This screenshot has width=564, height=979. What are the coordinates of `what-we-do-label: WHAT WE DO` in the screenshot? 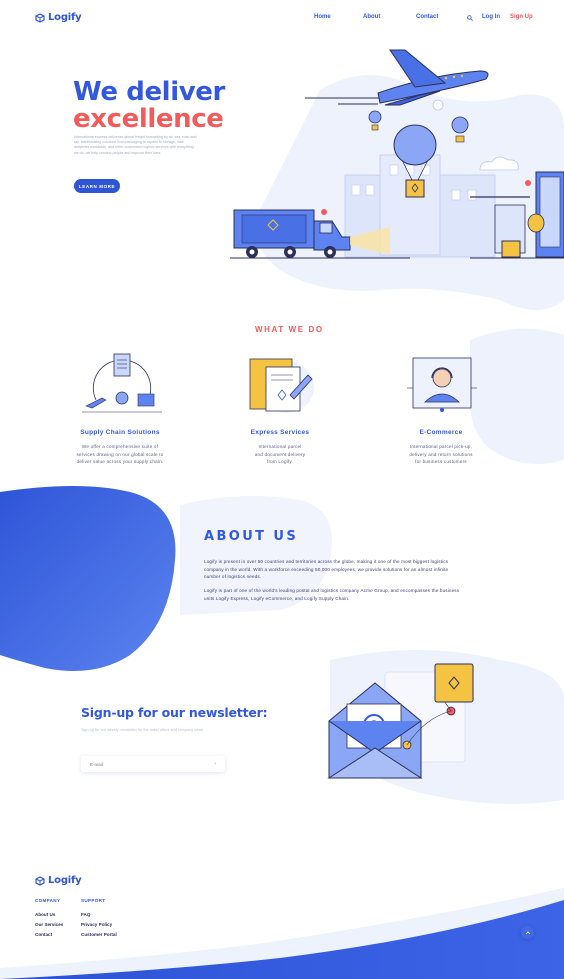 It's located at (289, 329).